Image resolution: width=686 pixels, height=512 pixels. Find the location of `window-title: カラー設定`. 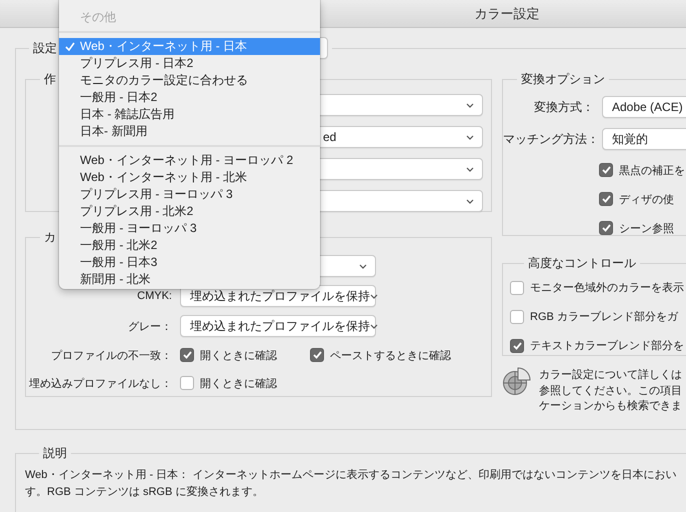

window-title: カラー設定 is located at coordinates (507, 13).